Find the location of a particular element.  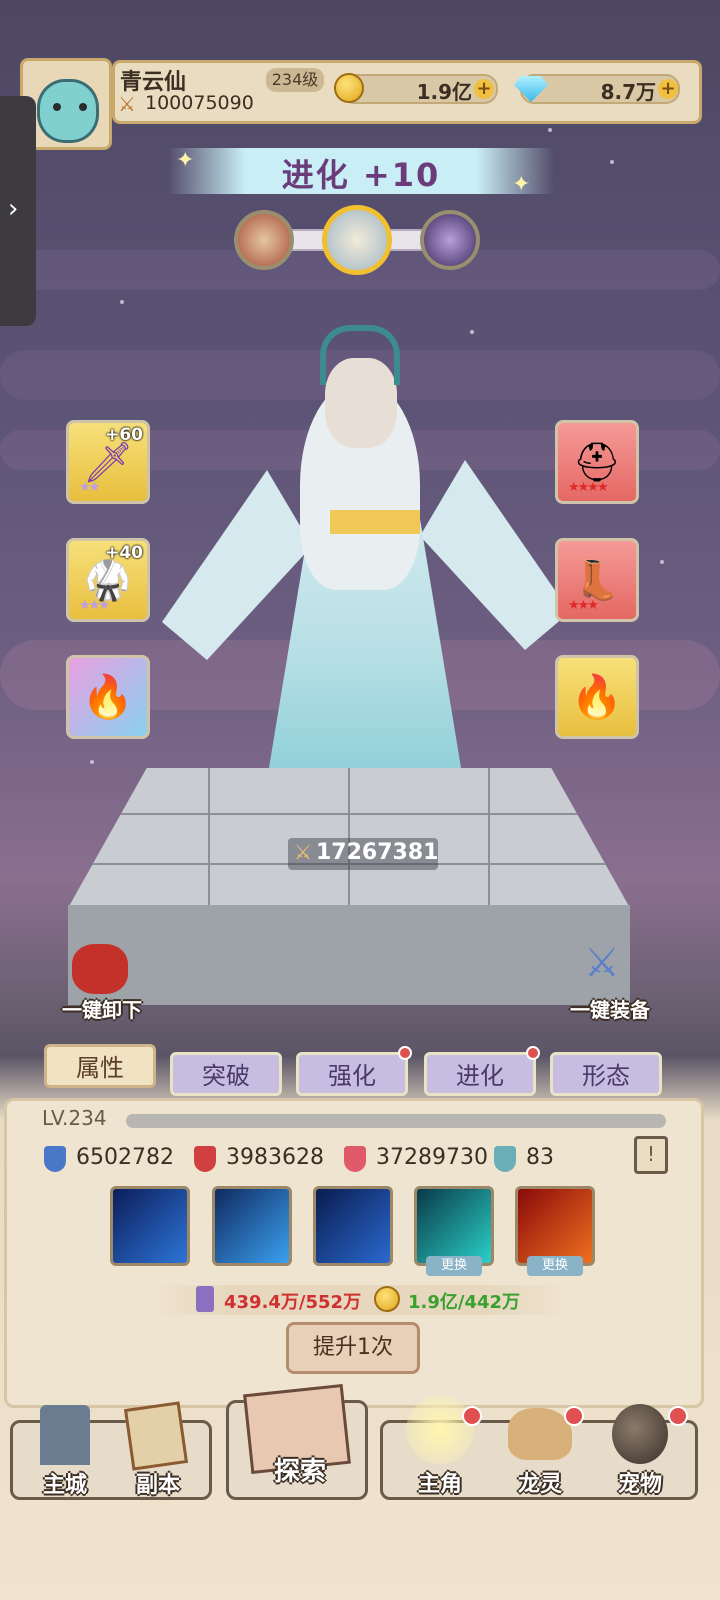

star-rating: ★★ is located at coordinates (89, 487).